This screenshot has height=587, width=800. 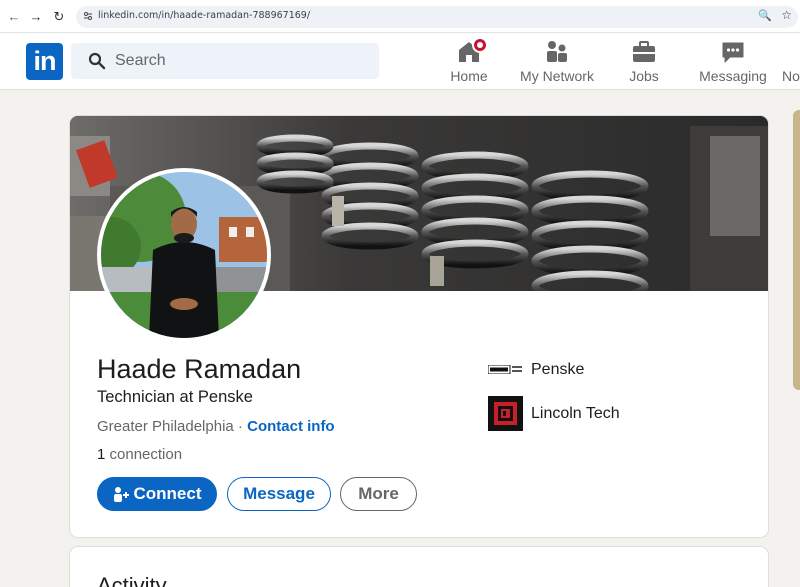 I want to click on profile-location: Greater Philadelphia, so click(x=165, y=426).